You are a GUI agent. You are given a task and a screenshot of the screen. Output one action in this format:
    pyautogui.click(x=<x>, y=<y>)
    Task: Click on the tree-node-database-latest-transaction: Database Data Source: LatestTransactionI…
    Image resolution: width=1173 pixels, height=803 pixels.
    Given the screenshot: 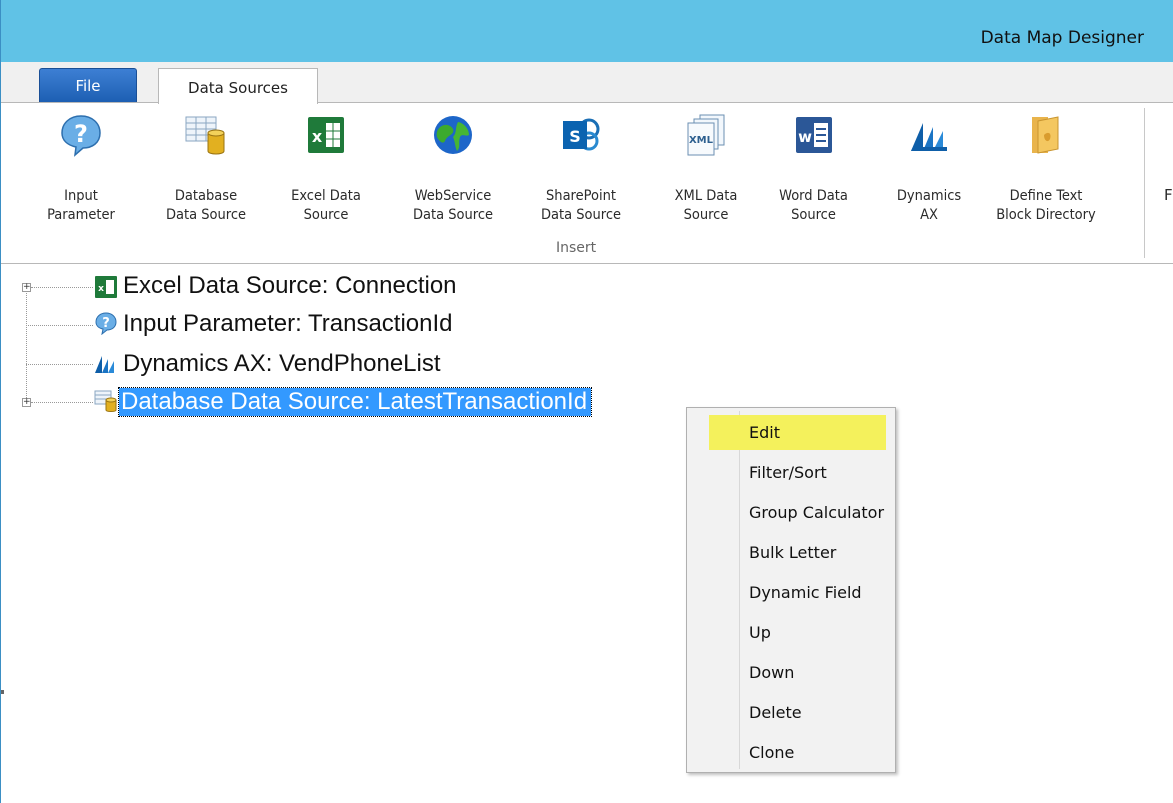 What is the action you would take?
    pyautogui.click(x=355, y=402)
    